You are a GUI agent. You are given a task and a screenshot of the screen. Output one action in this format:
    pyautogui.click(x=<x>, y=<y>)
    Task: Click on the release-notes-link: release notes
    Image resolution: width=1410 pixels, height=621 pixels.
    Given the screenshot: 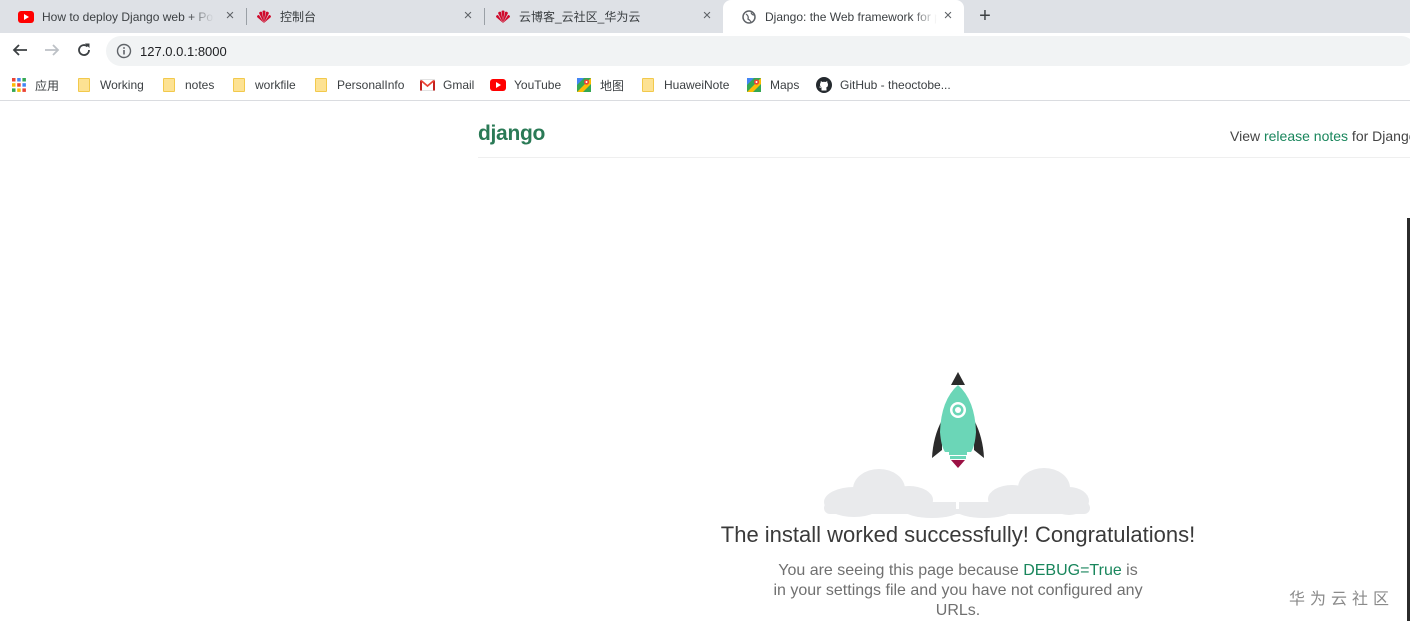 What is the action you would take?
    pyautogui.click(x=1306, y=136)
    